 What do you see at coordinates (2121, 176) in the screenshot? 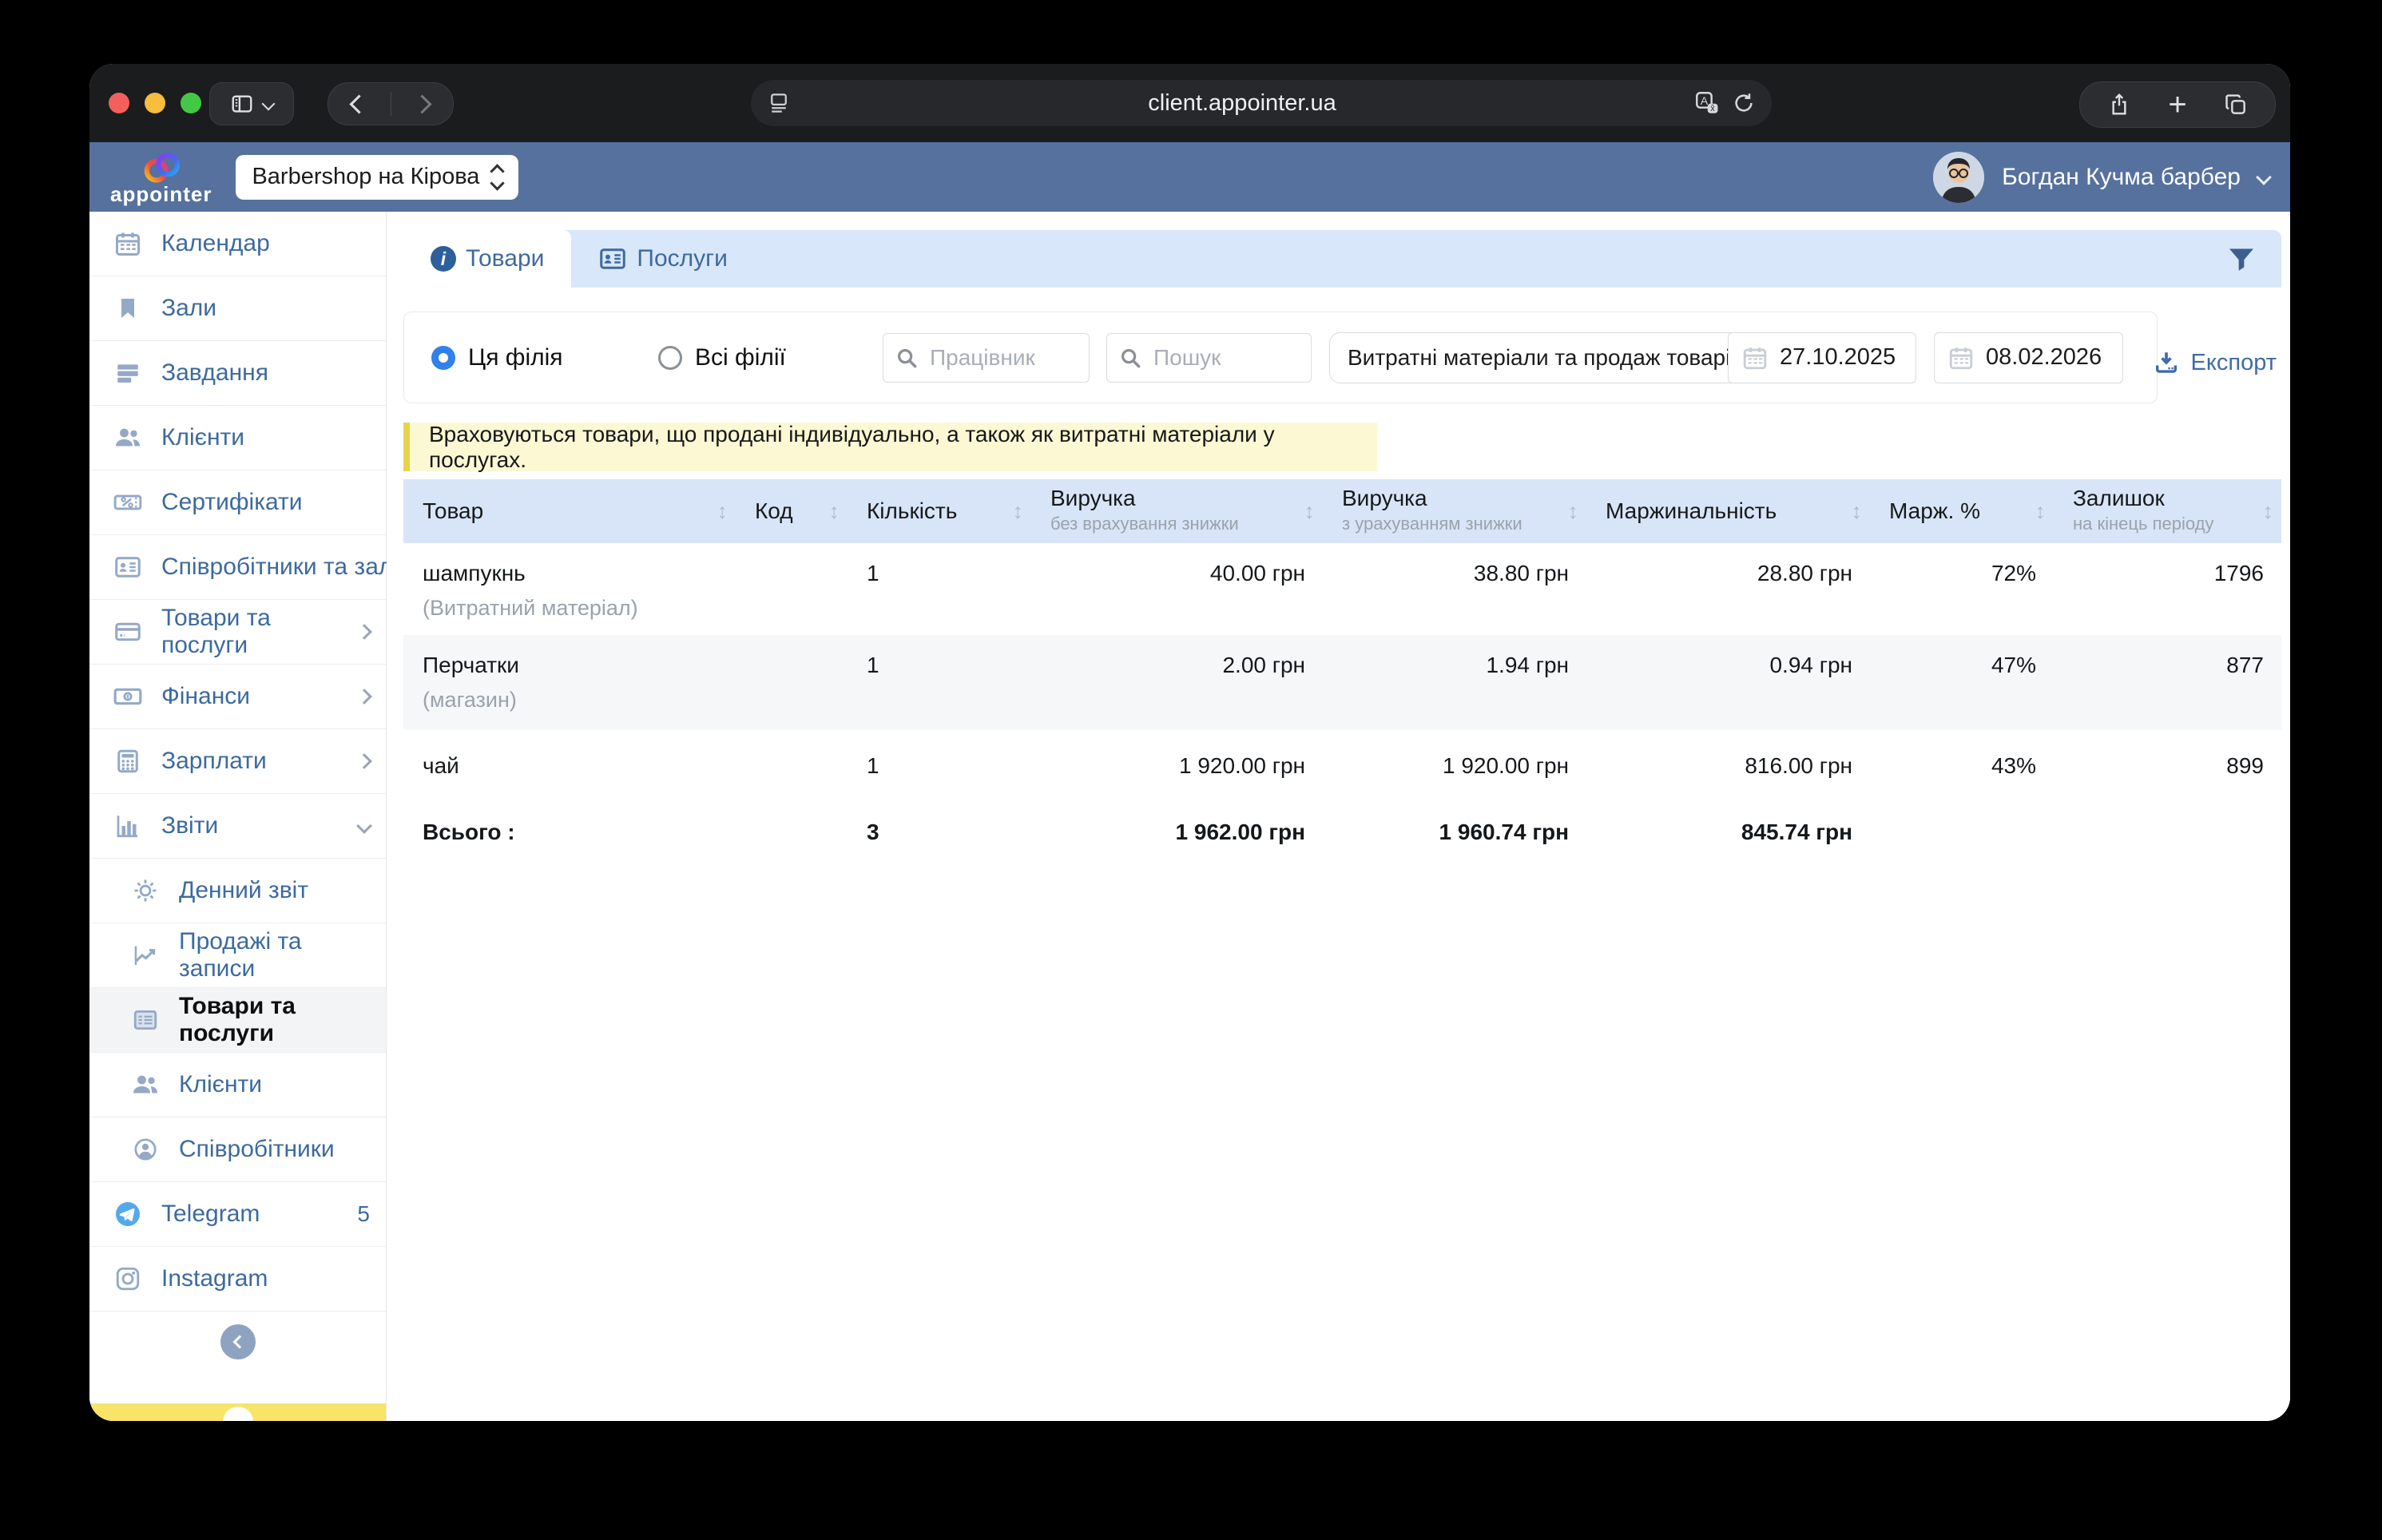
I see `user-name: Богдан Кучма барбер` at bounding box center [2121, 176].